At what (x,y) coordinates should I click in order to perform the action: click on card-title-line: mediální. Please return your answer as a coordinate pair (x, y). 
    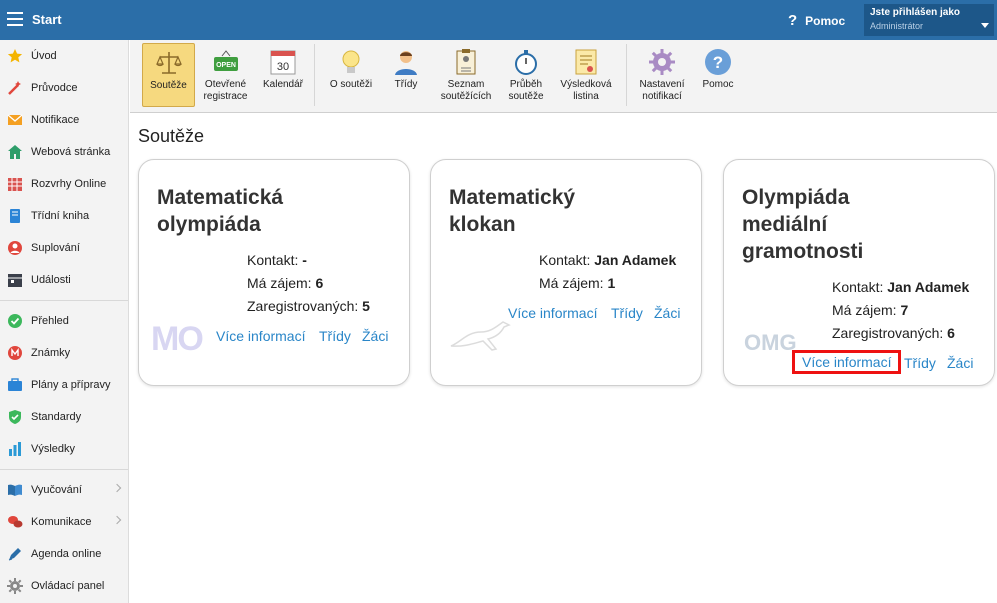
    Looking at the image, I should click on (785, 224).